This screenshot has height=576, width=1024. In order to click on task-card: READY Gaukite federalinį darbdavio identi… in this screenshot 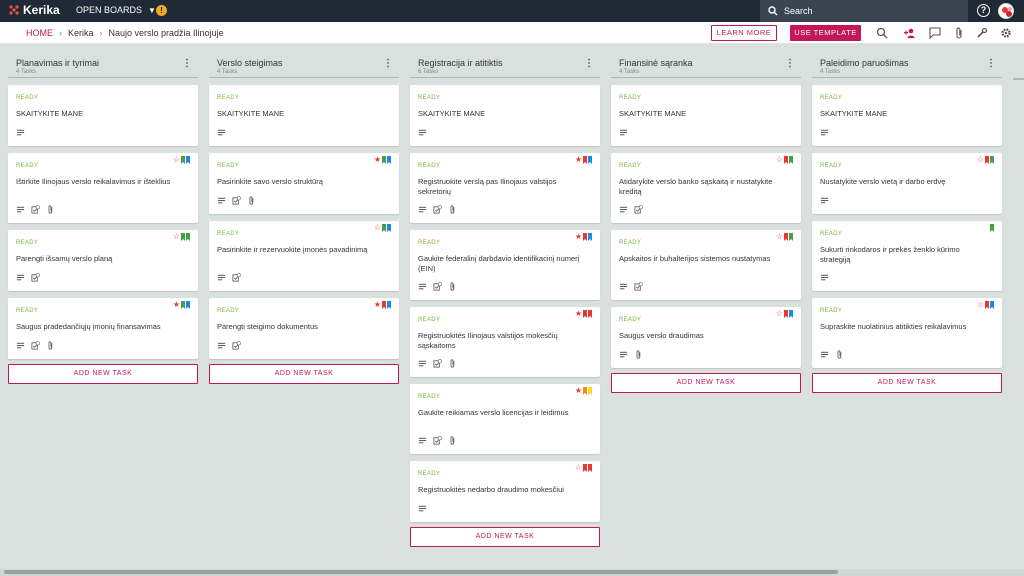, I will do `click(505, 265)`.